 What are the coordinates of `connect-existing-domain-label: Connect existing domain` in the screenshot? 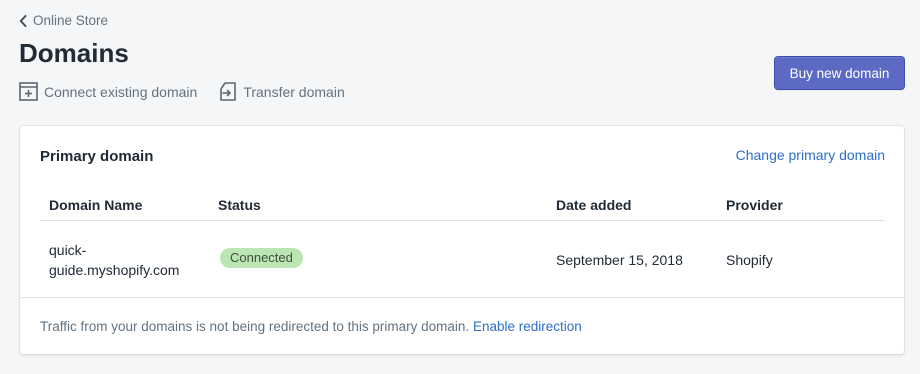 It's located at (121, 91).